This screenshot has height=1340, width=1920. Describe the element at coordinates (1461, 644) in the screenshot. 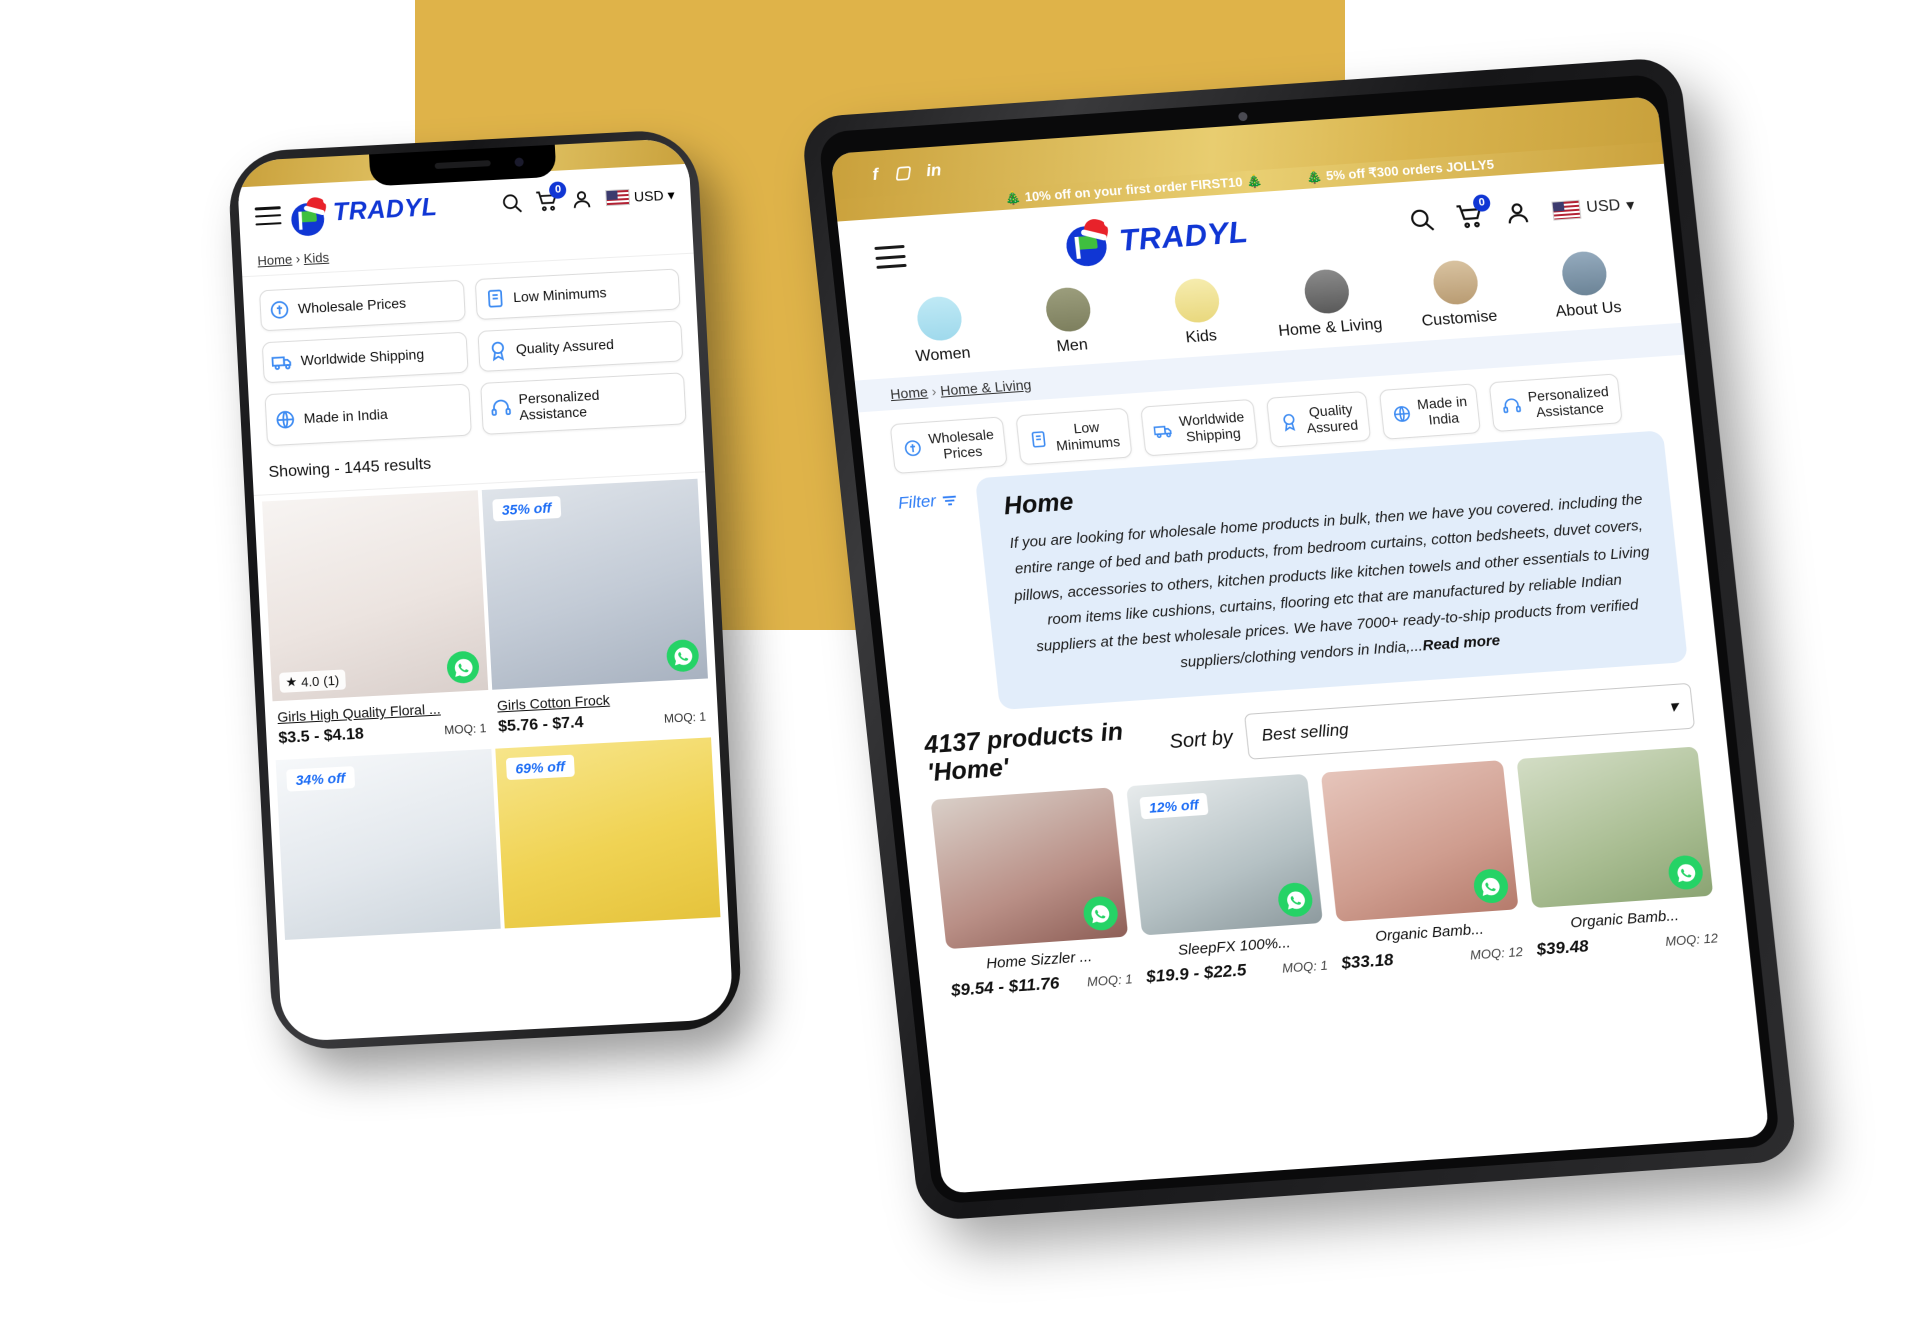

I see `read-more-link: Read more` at that location.